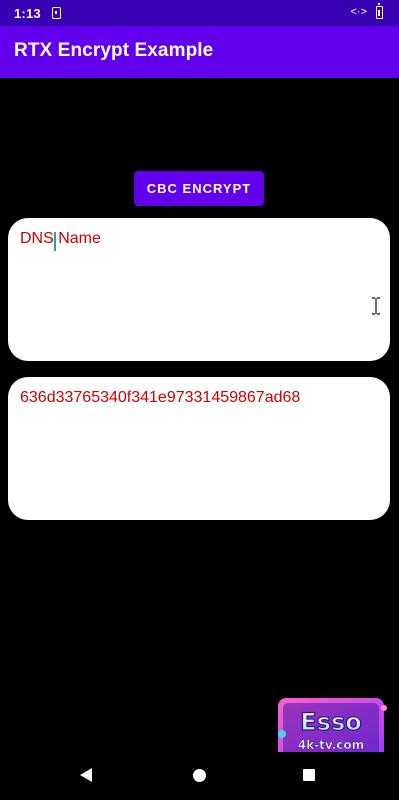 The image size is (399, 800). I want to click on text-cursor, so click(55, 241).